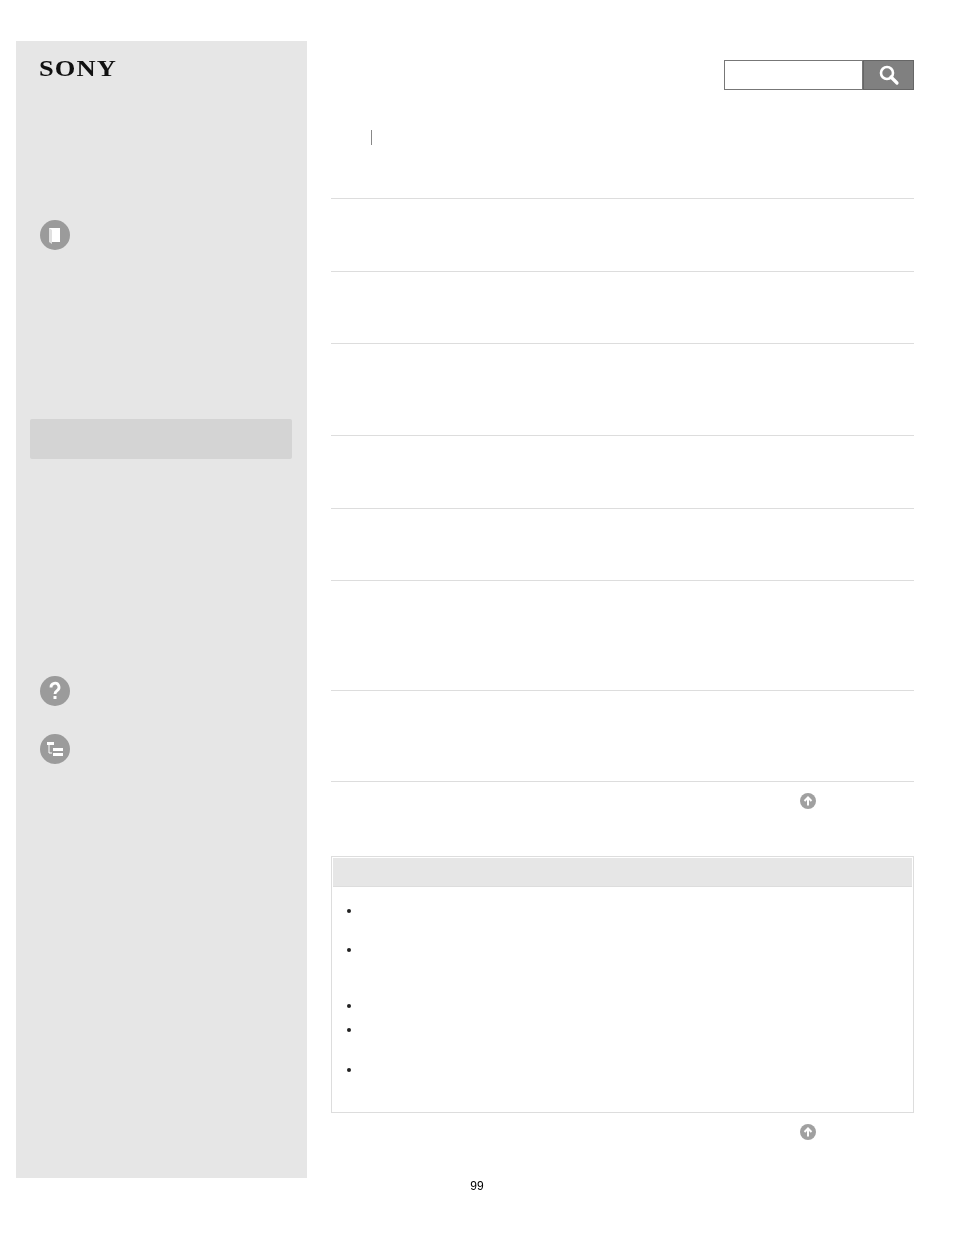 This screenshot has height=1235, width=954. I want to click on search-field, so click(793, 75).